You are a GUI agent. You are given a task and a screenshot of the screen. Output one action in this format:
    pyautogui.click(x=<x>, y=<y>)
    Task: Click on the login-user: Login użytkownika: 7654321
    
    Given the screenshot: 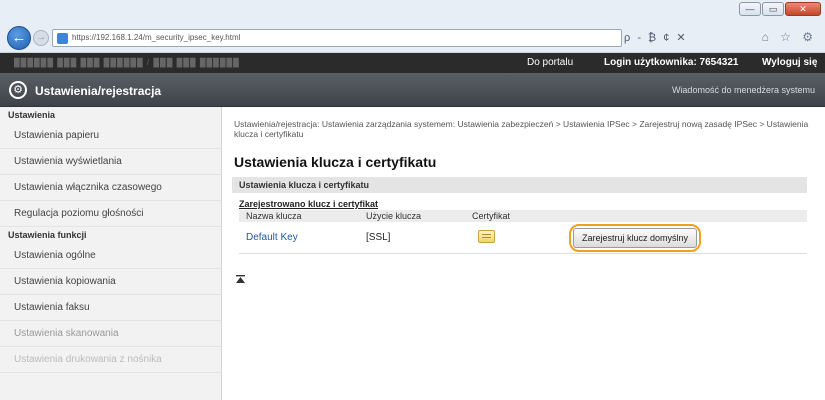 What is the action you would take?
    pyautogui.click(x=671, y=62)
    